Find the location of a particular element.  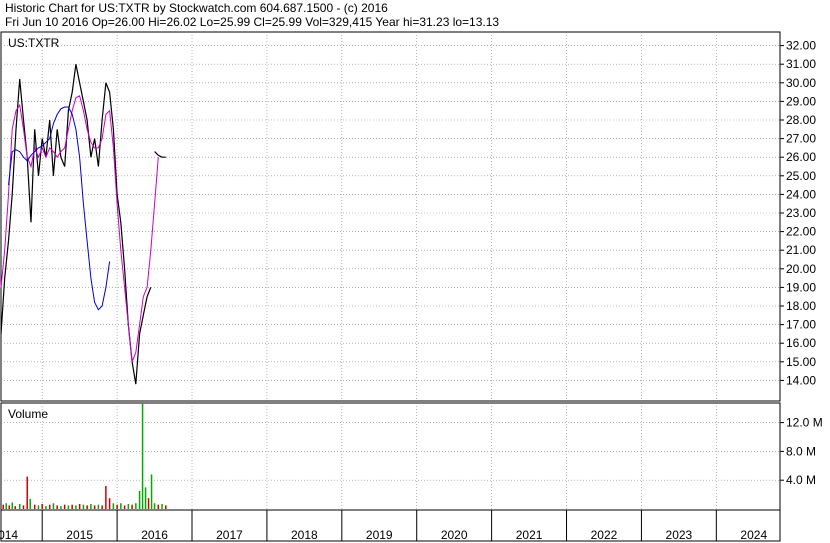

price-tick-label: 24.00 is located at coordinates (801, 194).